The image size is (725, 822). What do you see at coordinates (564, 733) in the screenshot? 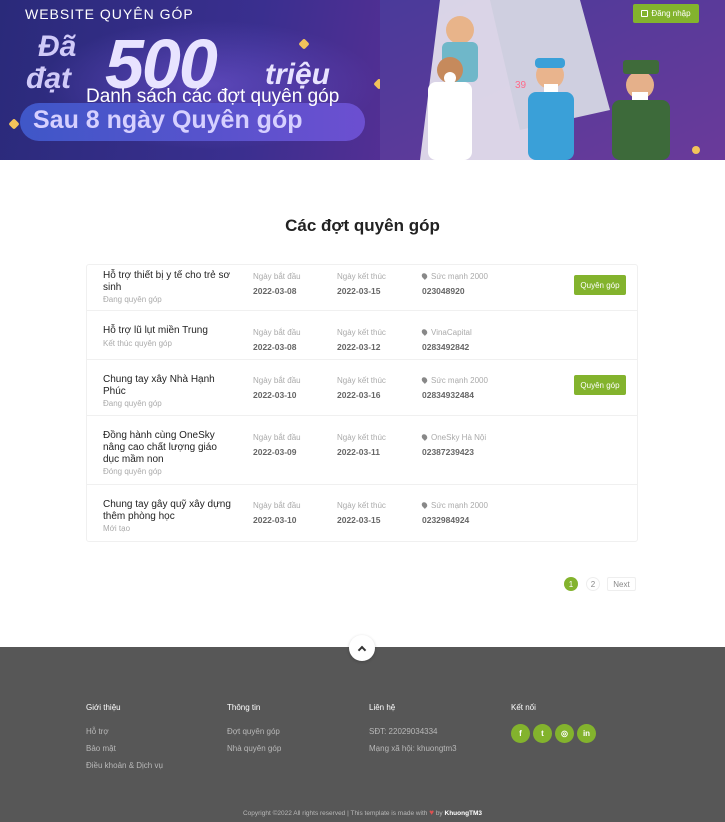
I see `instagram-icon: ◎` at bounding box center [564, 733].